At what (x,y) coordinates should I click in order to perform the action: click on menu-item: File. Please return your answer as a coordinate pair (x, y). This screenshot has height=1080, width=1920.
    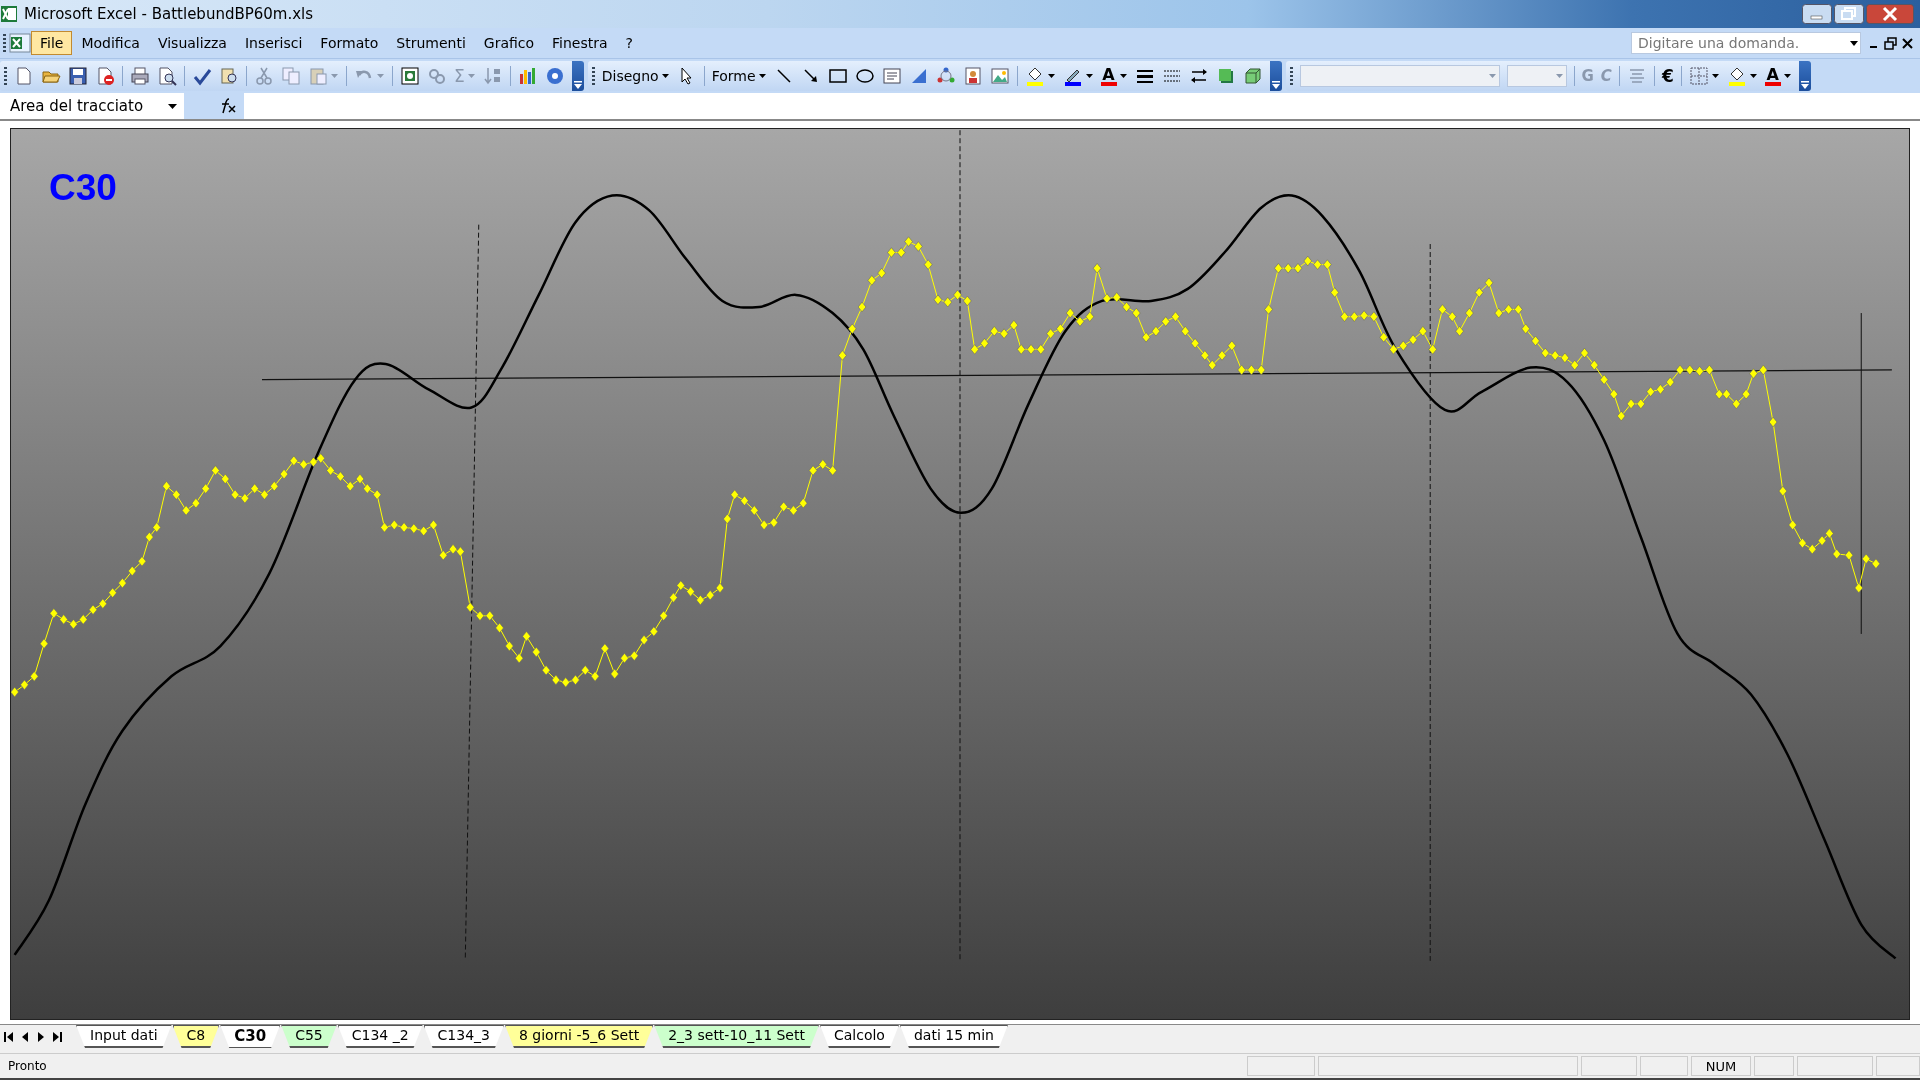
    Looking at the image, I should click on (52, 43).